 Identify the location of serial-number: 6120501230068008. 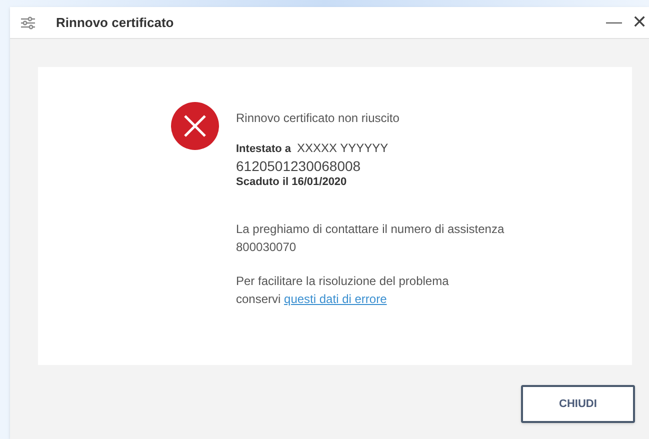
(299, 166).